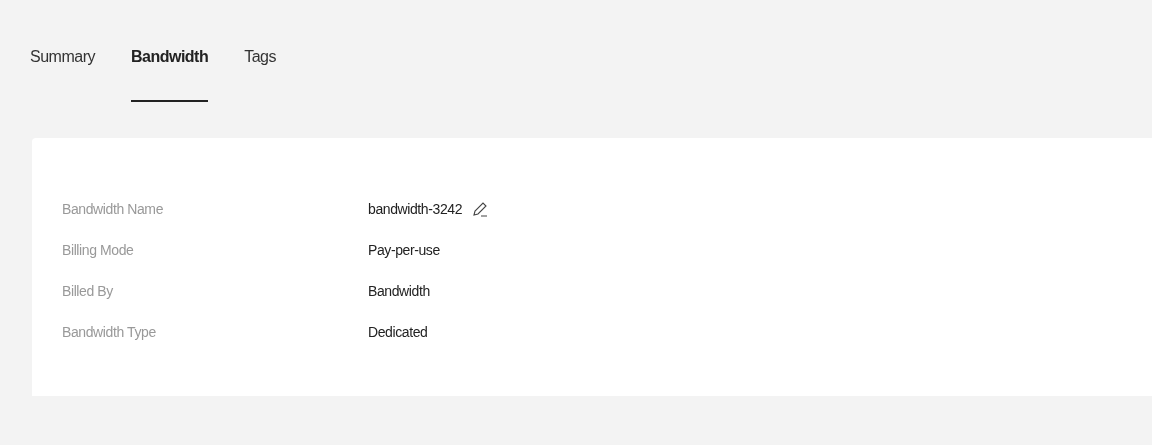  I want to click on field-value: Dedicated, so click(398, 331).